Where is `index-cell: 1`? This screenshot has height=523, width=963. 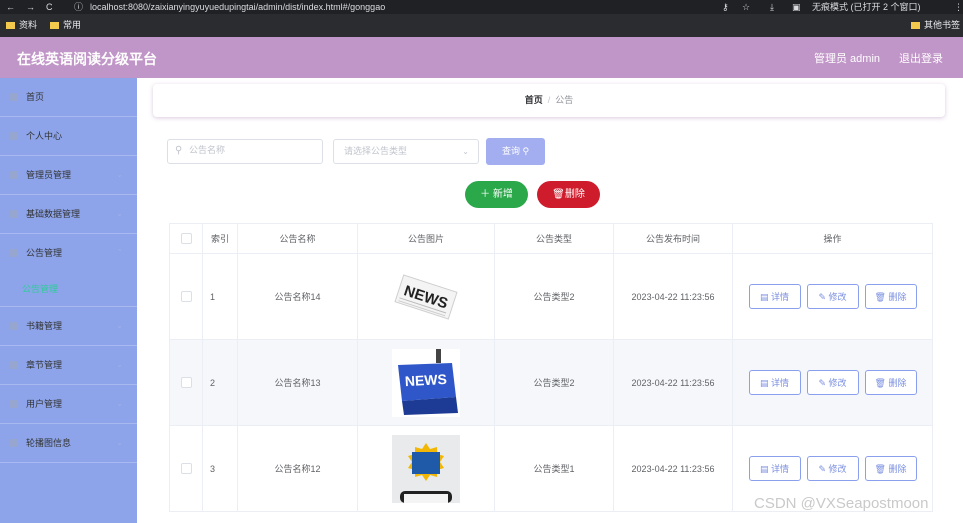
index-cell: 1 is located at coordinates (220, 296).